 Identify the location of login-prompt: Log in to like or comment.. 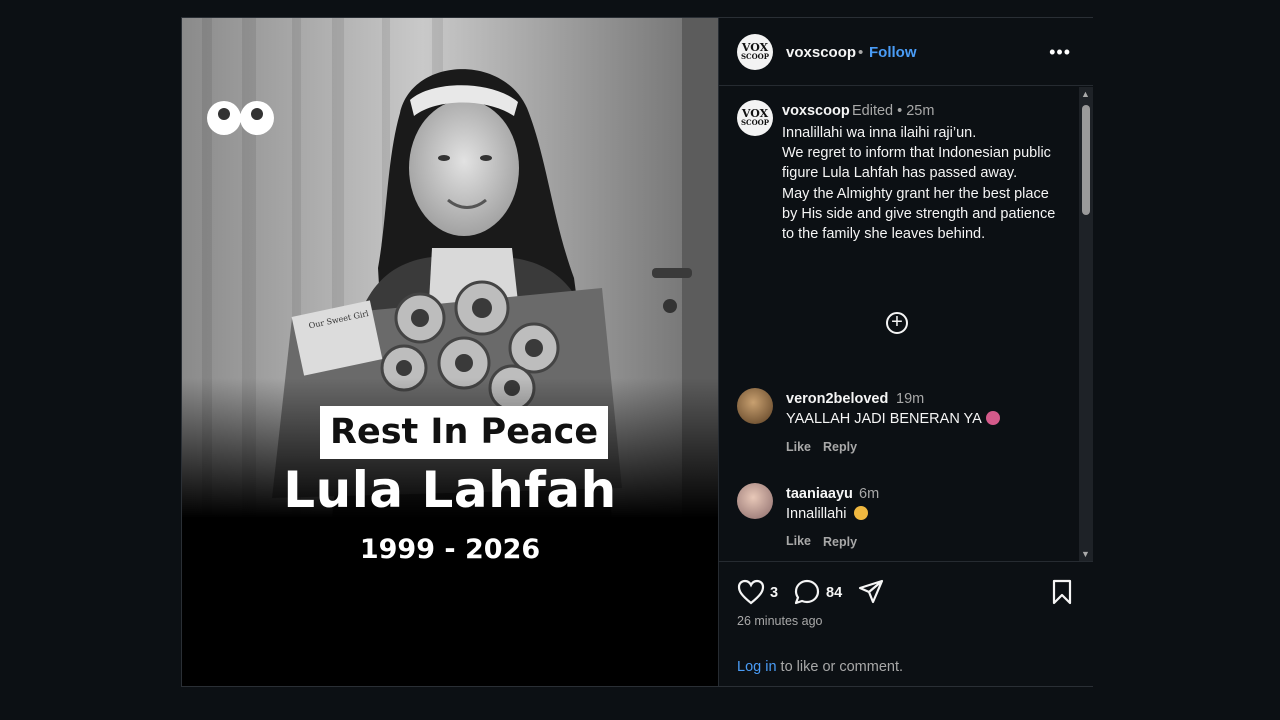
(820, 667).